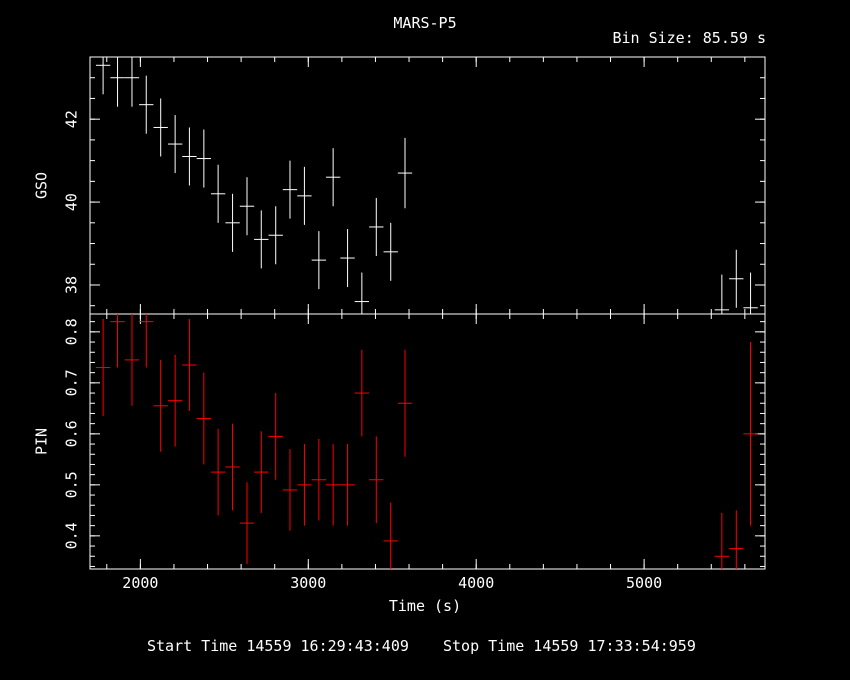 This screenshot has width=850, height=680. Describe the element at coordinates (476, 583) in the screenshot. I see `x-tick-label: 4000` at that location.